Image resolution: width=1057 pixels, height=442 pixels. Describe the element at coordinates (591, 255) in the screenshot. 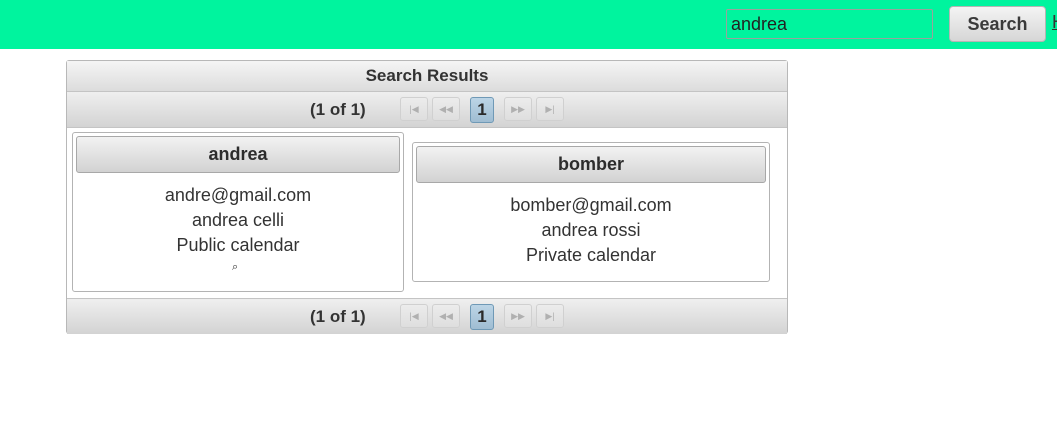

I see `card-calendar: Private calendar` at that location.